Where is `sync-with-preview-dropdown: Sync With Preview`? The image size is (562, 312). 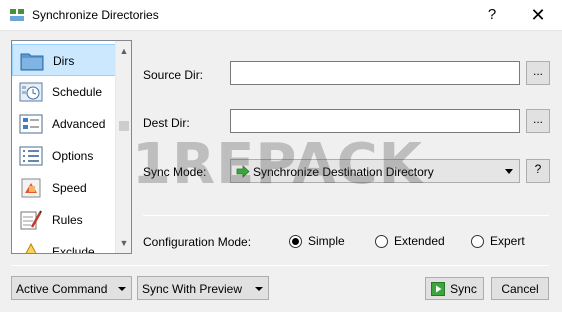
sync-with-preview-dropdown: Sync With Preview is located at coordinates (203, 288).